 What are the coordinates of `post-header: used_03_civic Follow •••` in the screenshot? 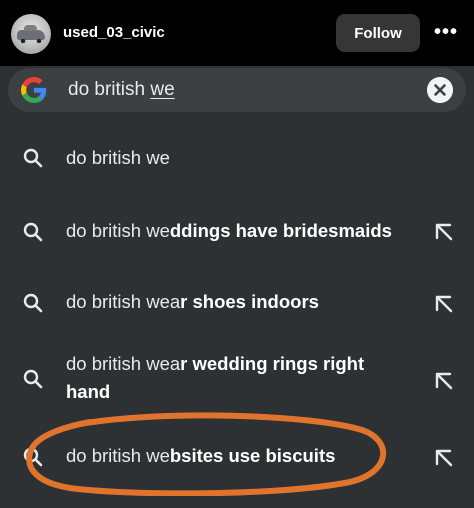 It's located at (237, 33).